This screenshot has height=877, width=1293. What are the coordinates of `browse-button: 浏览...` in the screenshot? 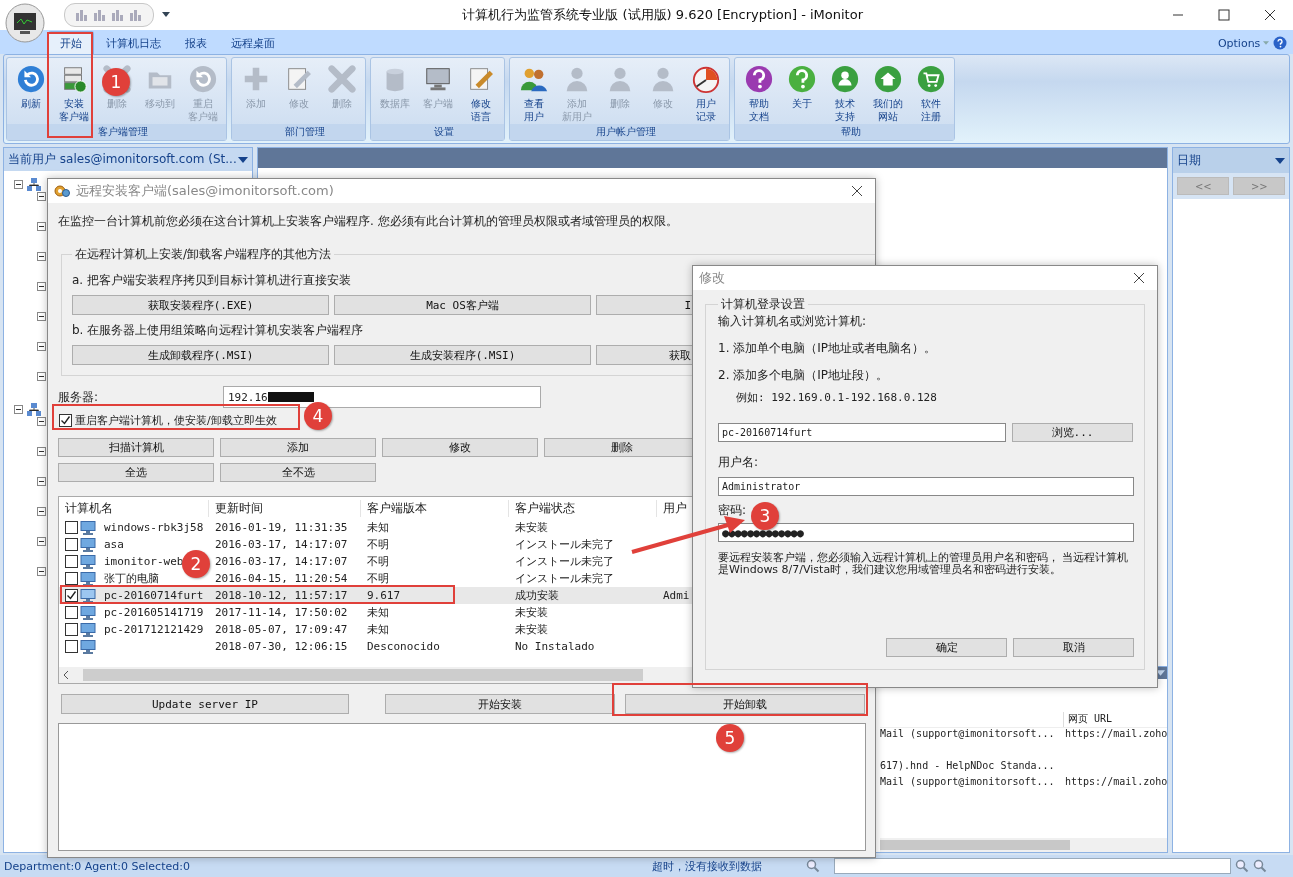 It's located at (1072, 432).